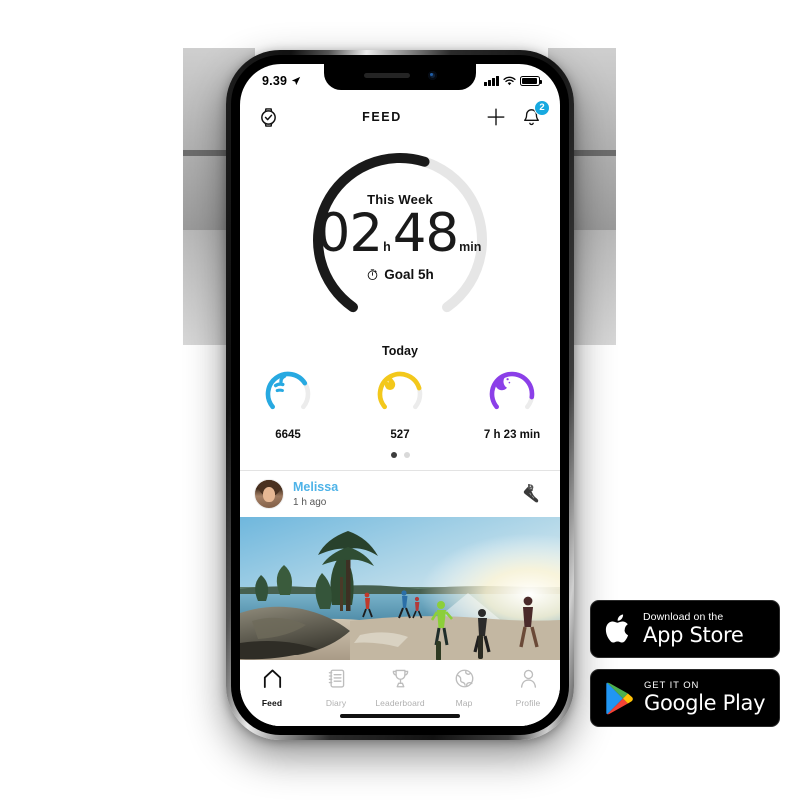 The image size is (800, 800). Describe the element at coordinates (528, 703) in the screenshot. I see `tab-label-profile: Profile` at that location.